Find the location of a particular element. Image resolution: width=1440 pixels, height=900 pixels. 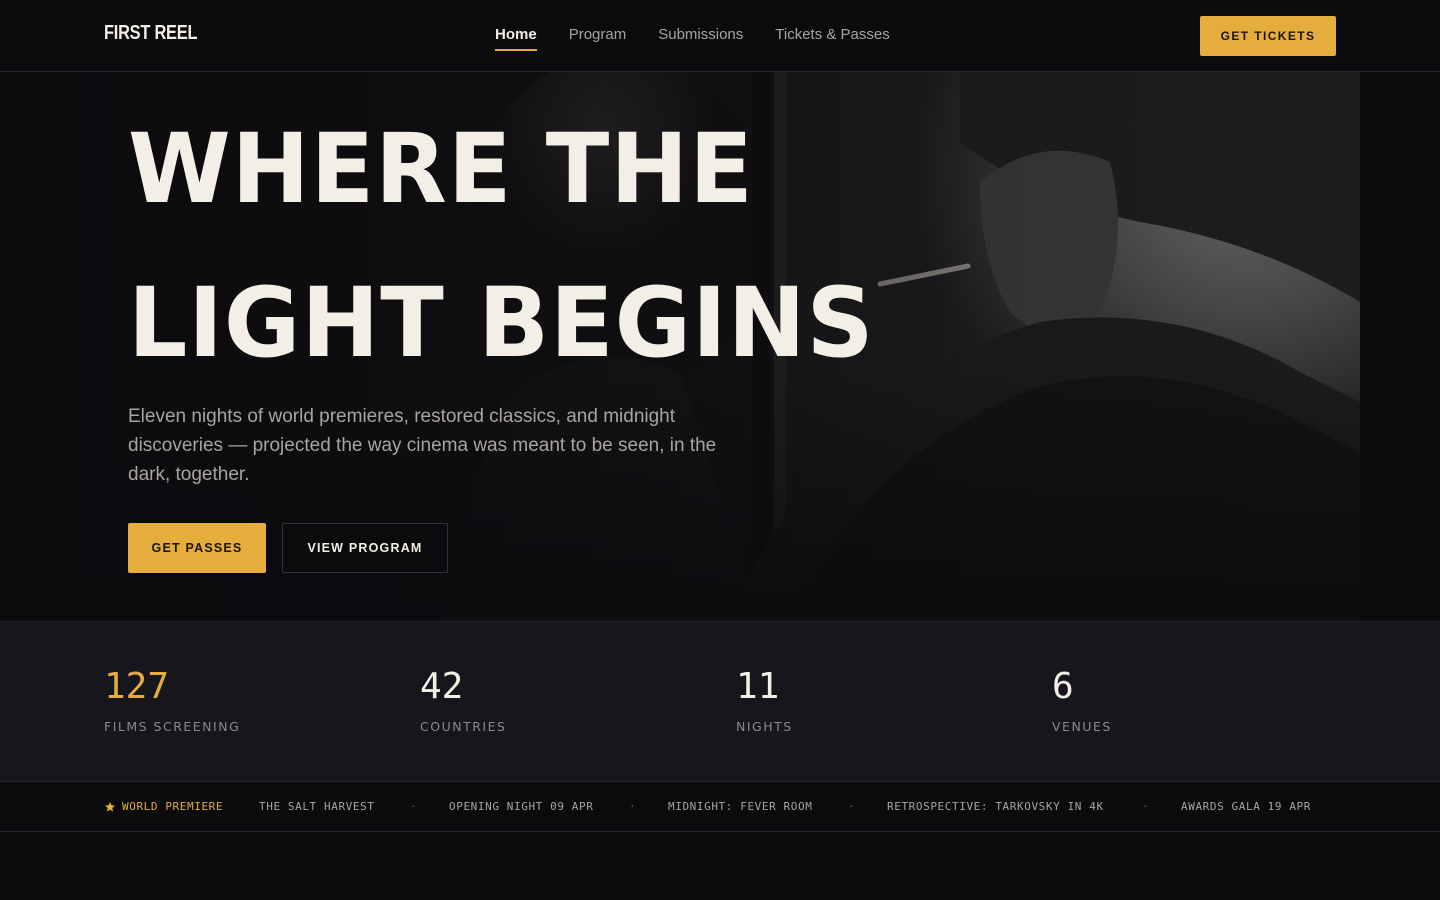

stat-value: 11 is located at coordinates (758, 686).